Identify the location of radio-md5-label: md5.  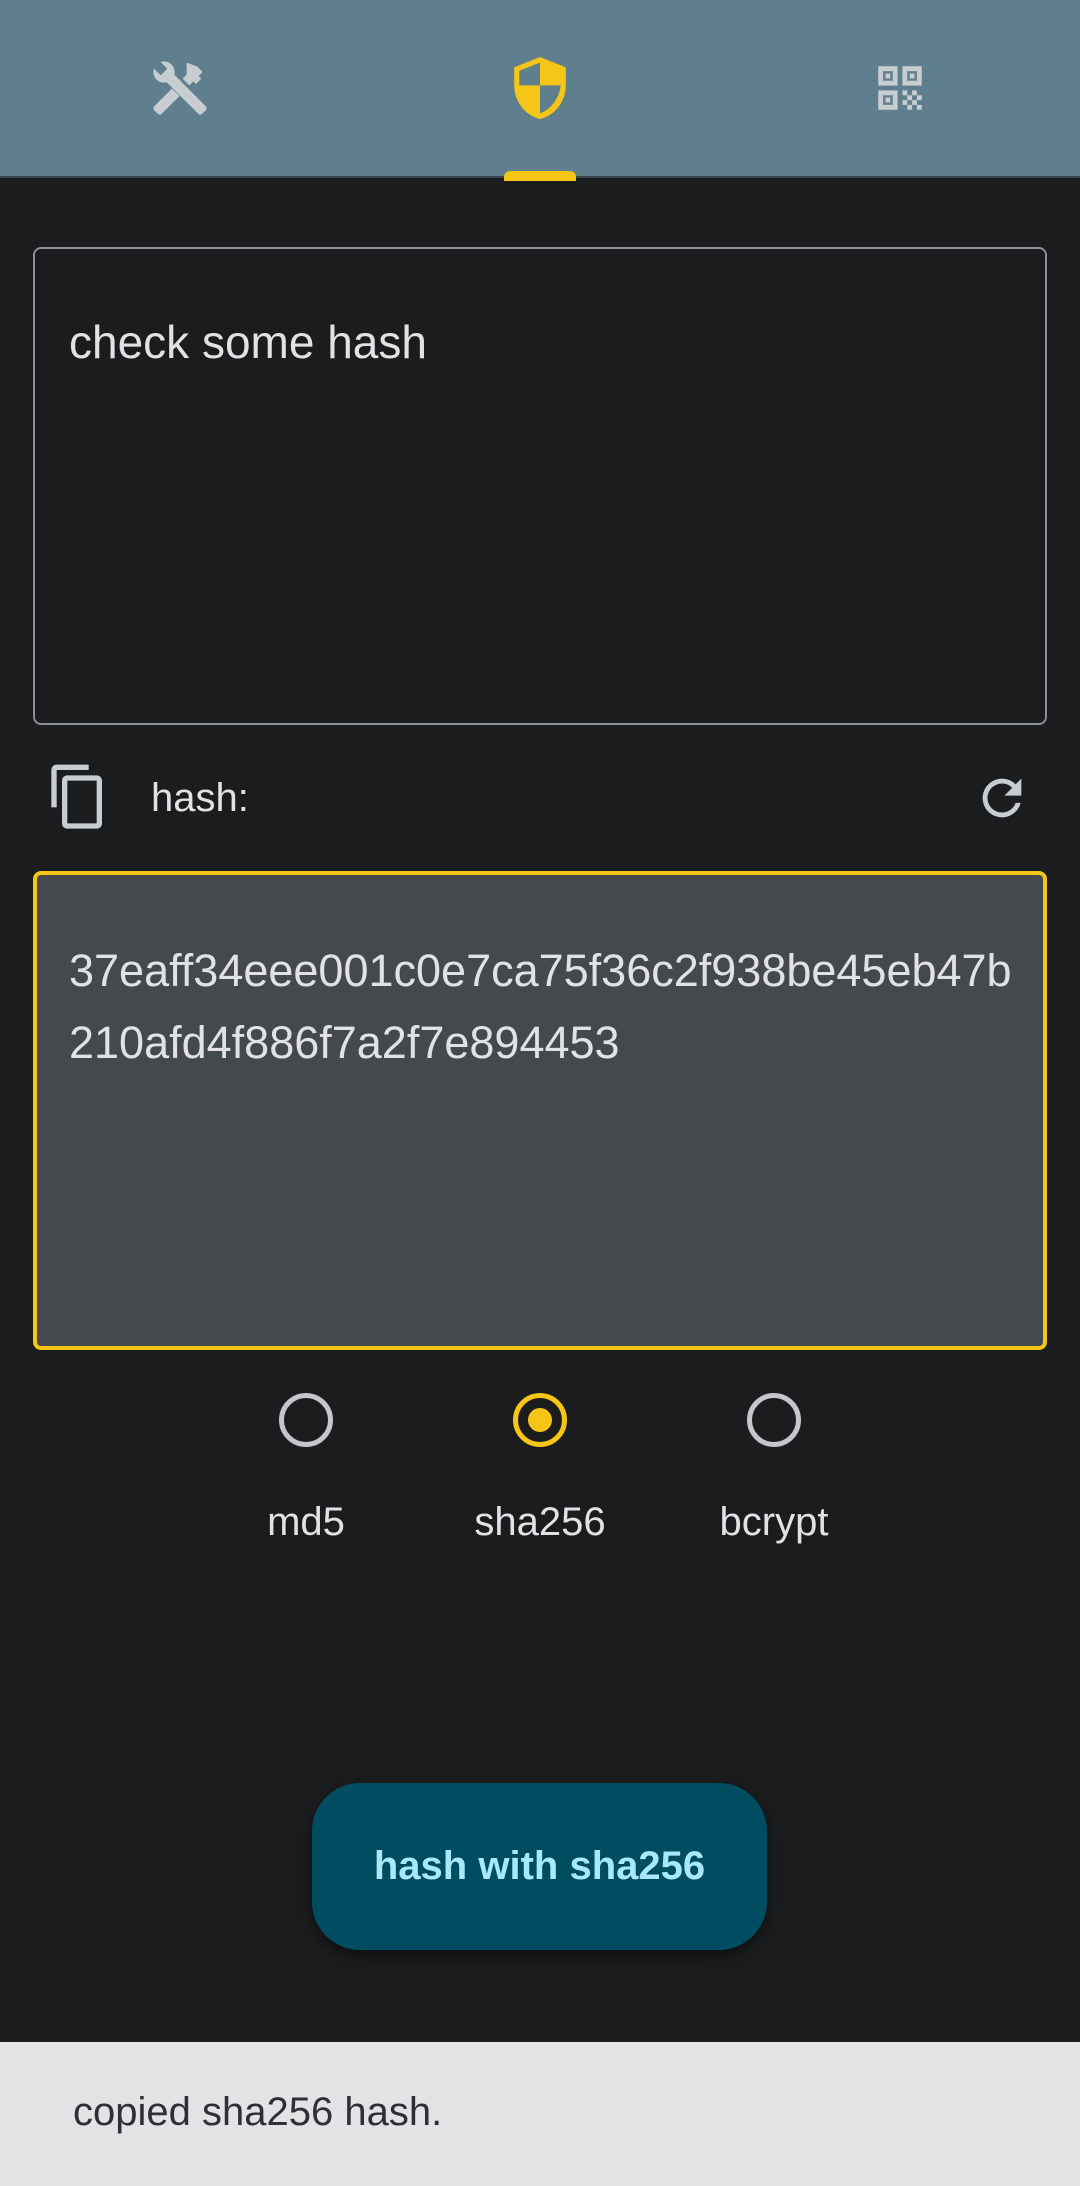
(306, 1522).